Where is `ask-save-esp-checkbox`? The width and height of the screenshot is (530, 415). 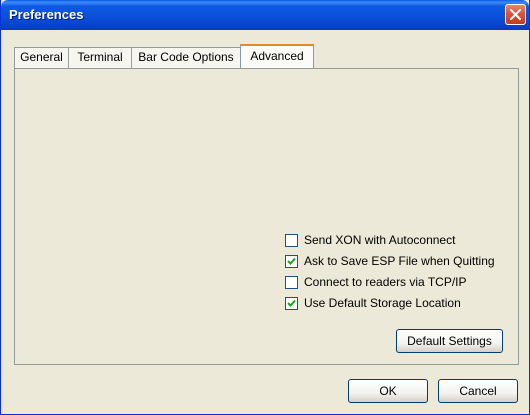
ask-save-esp-checkbox is located at coordinates (291, 261).